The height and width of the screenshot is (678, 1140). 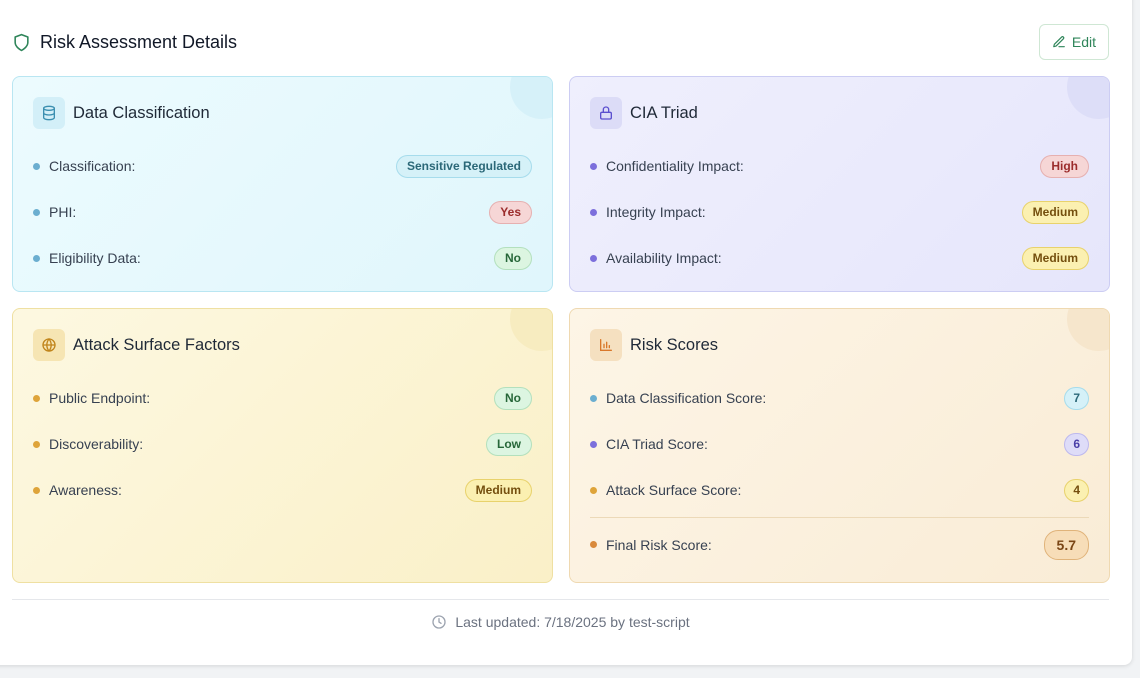 I want to click on cia-triad-score-badge: 6, so click(x=1076, y=444).